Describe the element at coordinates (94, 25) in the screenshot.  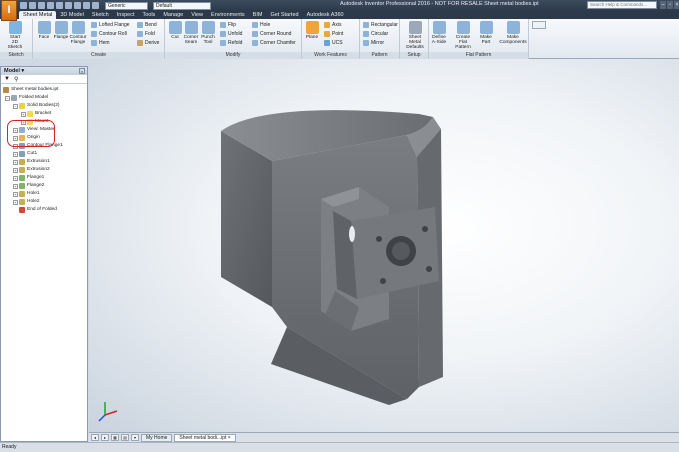
I see `lofted-flange-icon` at that location.